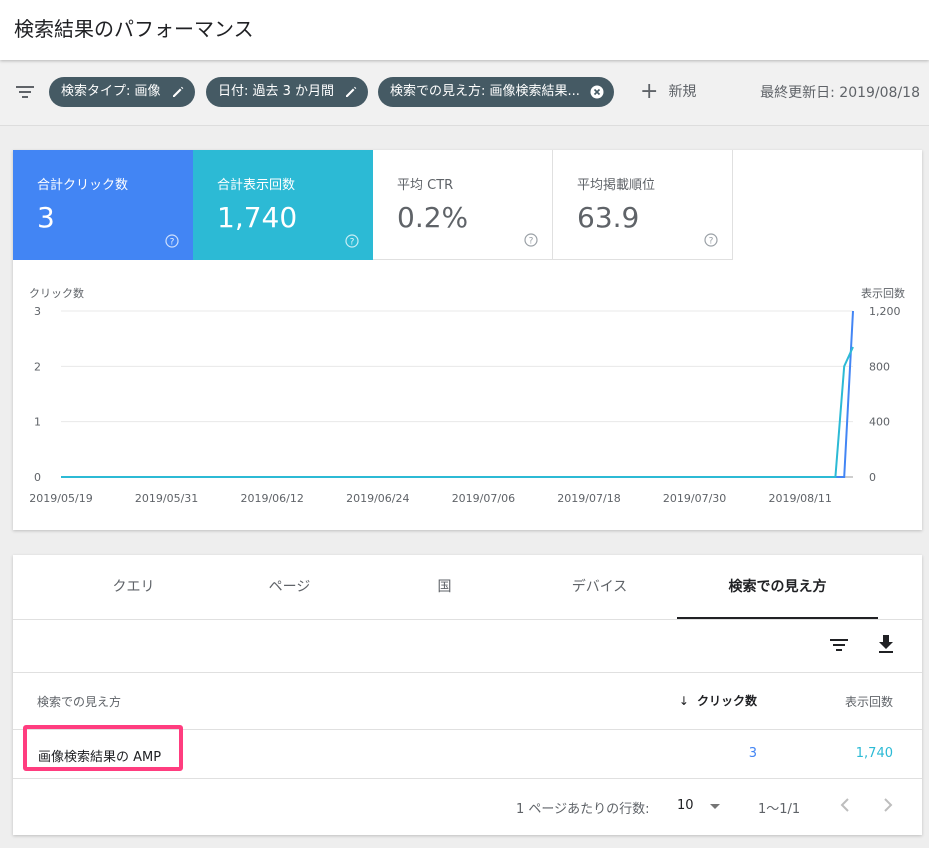 This screenshot has width=929, height=848. What do you see at coordinates (60, 498) in the screenshot?
I see `x-tick-label: 2019/05/19` at bounding box center [60, 498].